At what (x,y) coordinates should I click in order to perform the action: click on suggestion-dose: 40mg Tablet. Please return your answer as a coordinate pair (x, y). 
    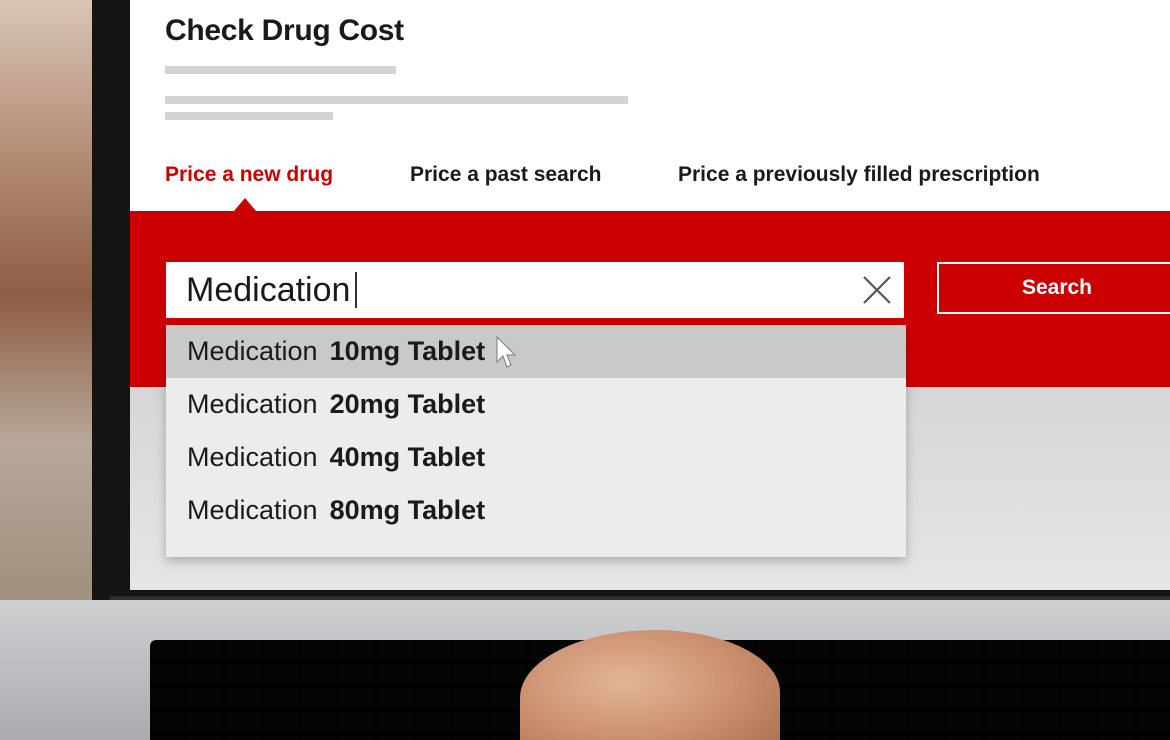
    Looking at the image, I should click on (407, 457).